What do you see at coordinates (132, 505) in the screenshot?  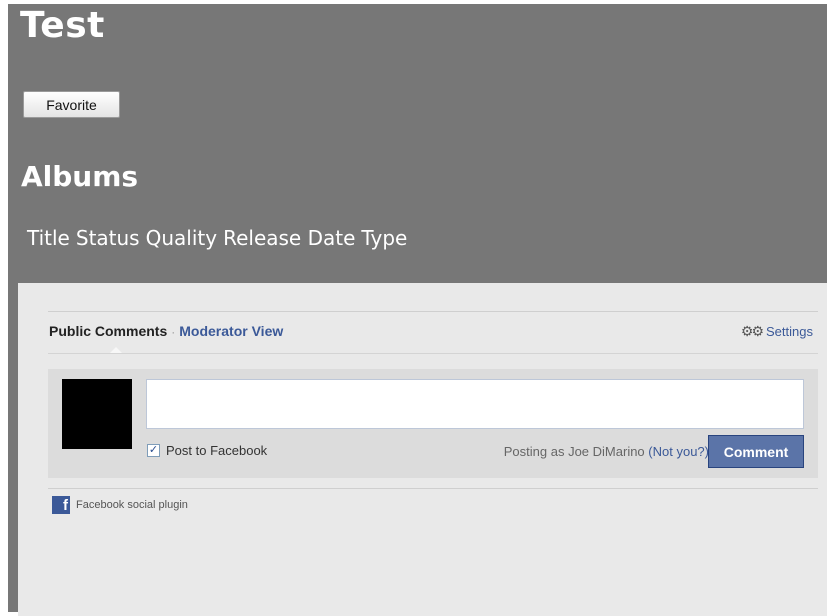 I see `plugin-label: Facebook social plugin` at bounding box center [132, 505].